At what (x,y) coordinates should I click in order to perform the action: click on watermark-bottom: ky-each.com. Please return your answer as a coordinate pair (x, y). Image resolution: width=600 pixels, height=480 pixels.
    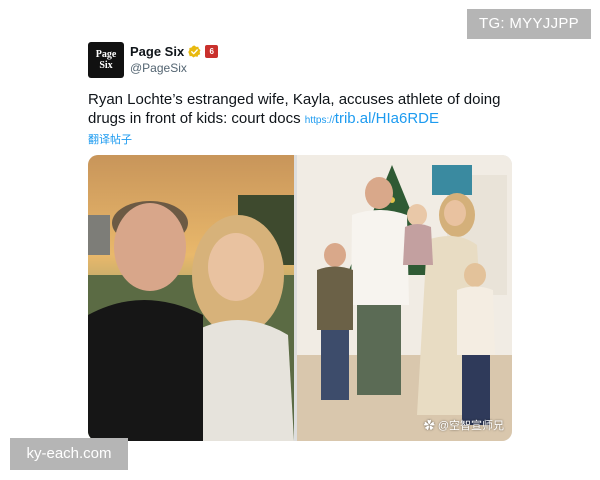
    Looking at the image, I should click on (69, 454).